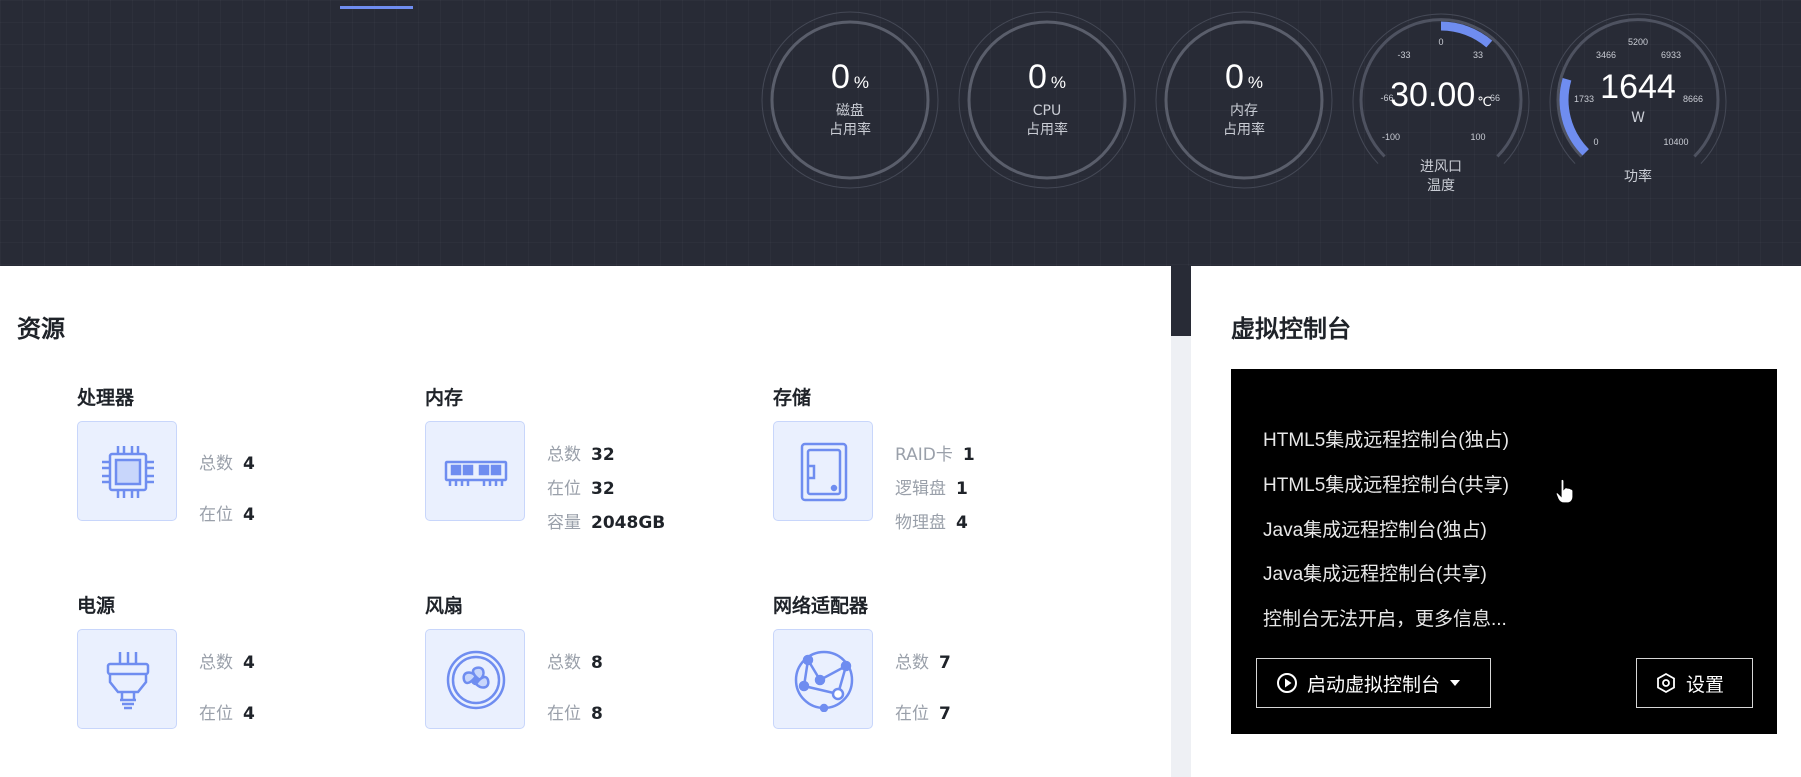 Image resolution: width=1801 pixels, height=777 pixels. I want to click on stat-label: 逻辑盘, so click(920, 489).